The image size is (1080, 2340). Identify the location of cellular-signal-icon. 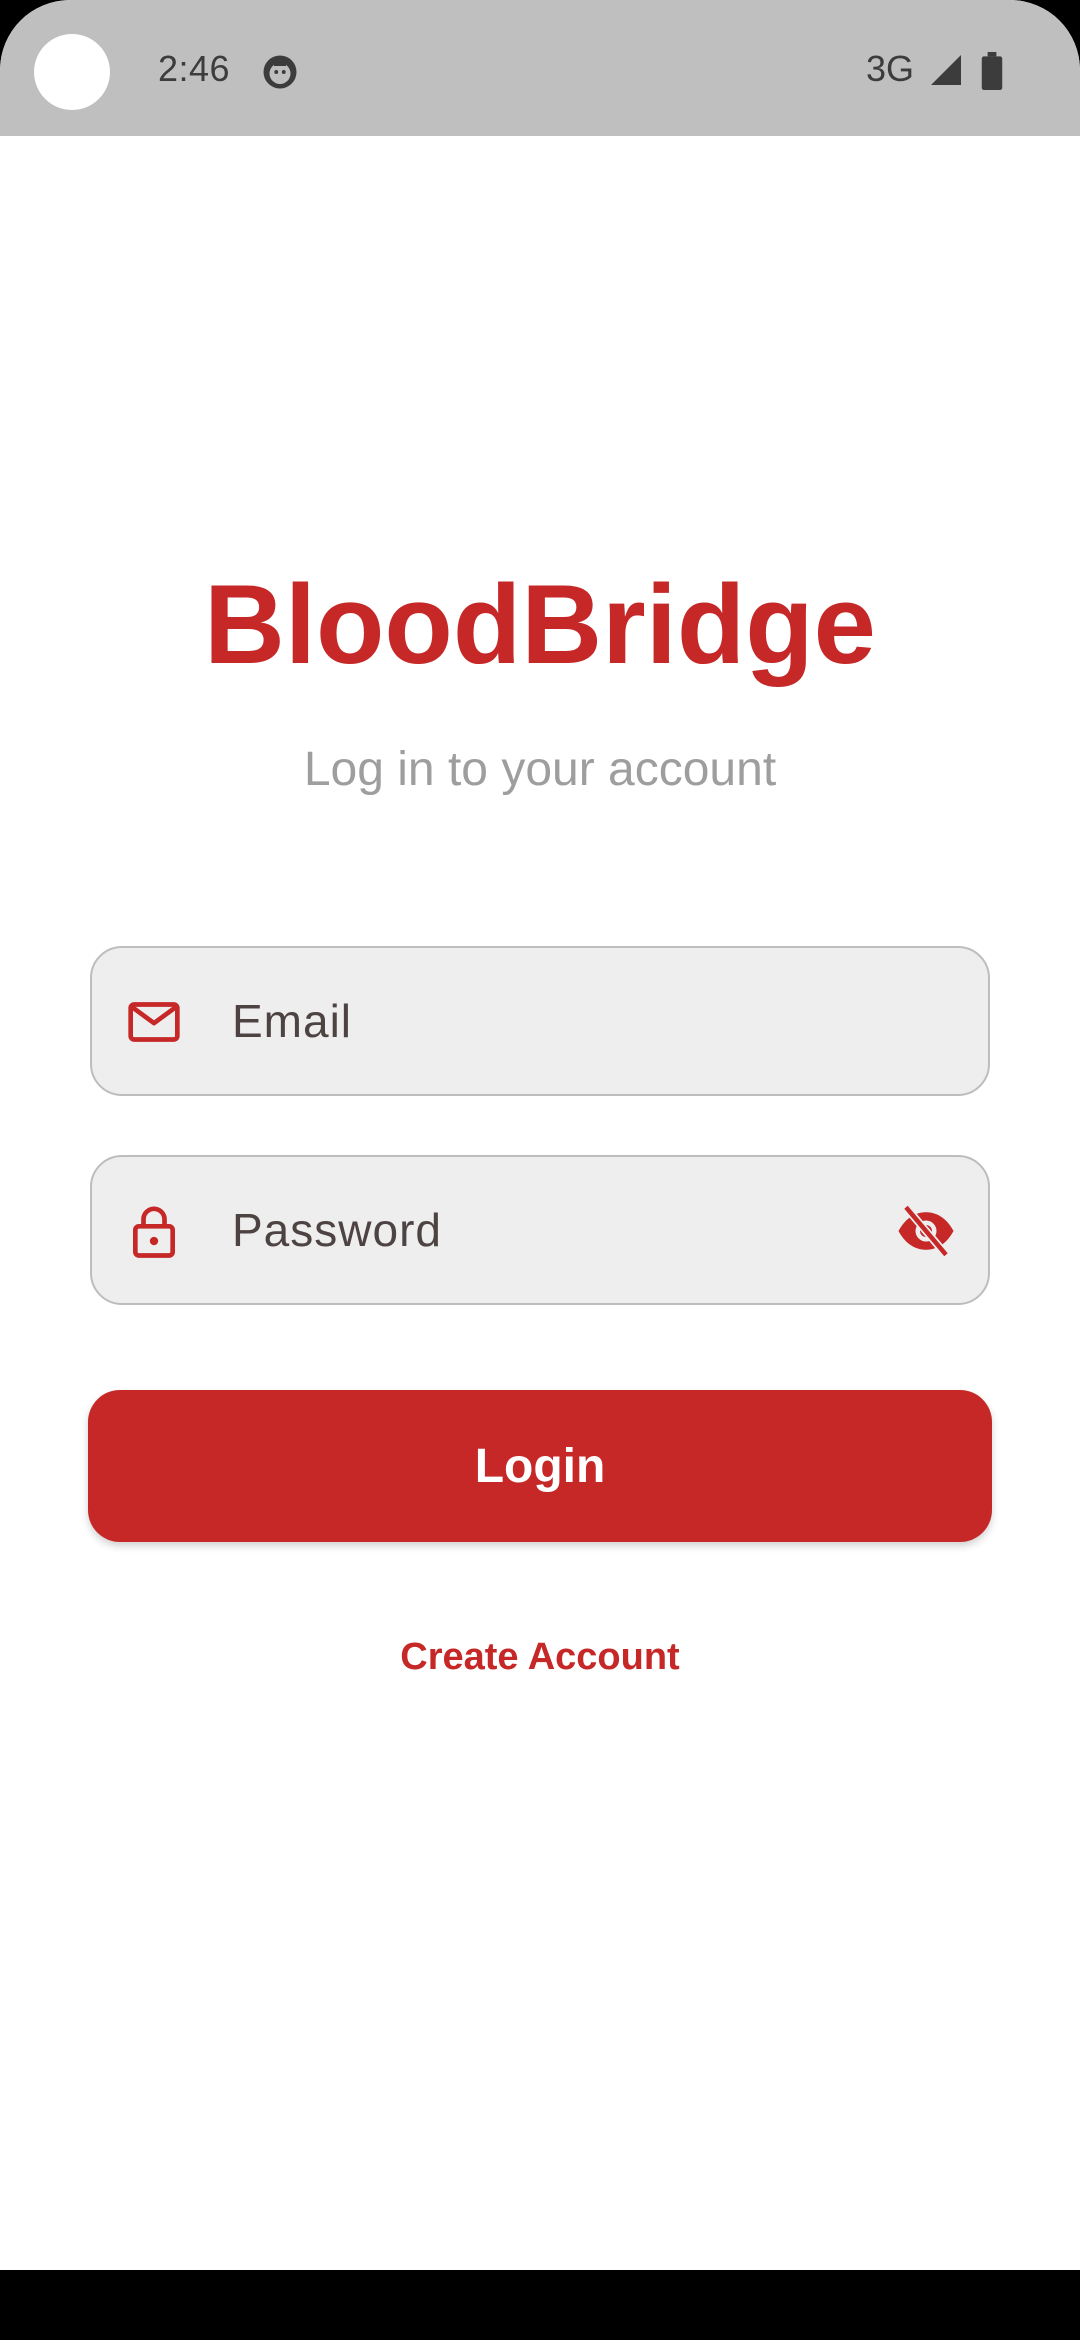
(946, 70).